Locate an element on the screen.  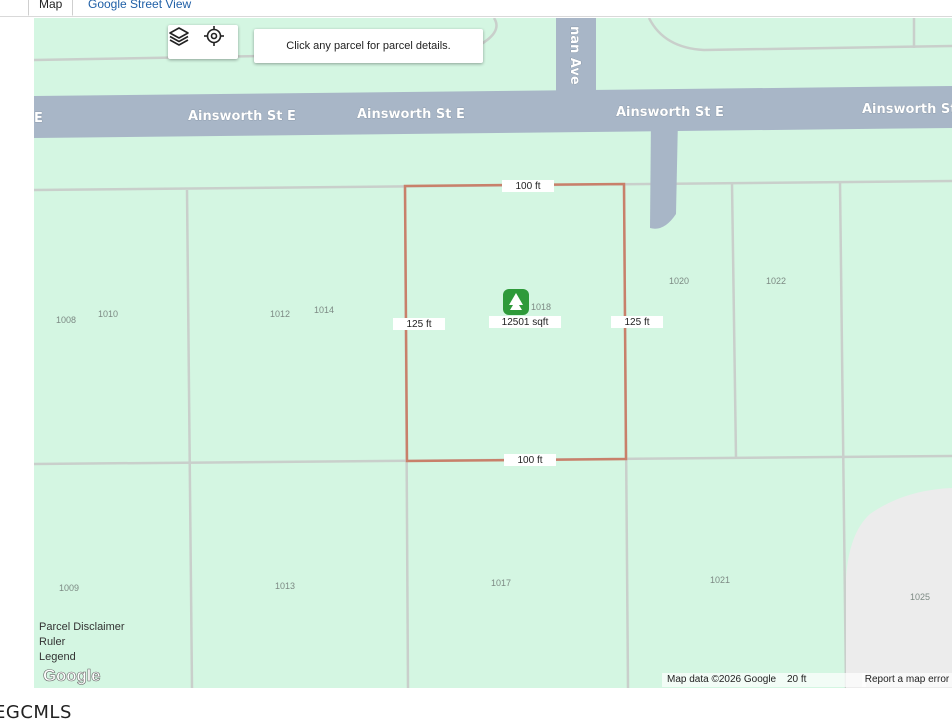
parcel-number: 1012 is located at coordinates (280, 314).